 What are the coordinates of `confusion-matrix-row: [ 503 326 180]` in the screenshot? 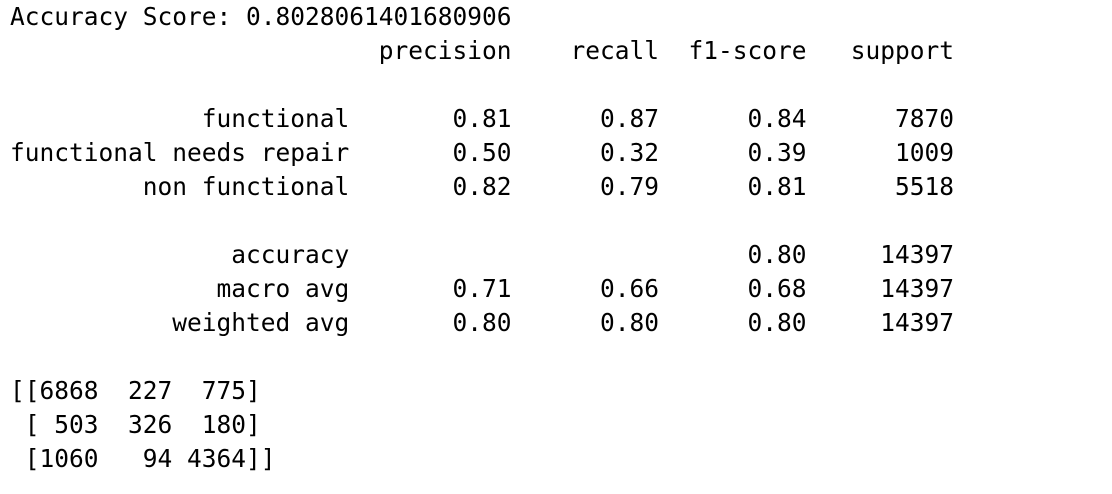 It's located at (135, 424).